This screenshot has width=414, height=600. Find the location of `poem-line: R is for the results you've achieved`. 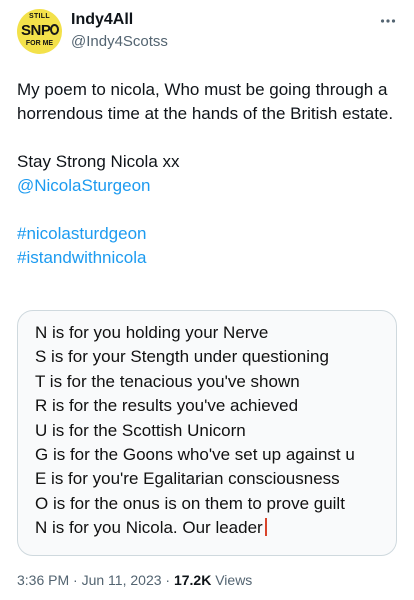

poem-line: R is for the results you've achieved is located at coordinates (167, 406).